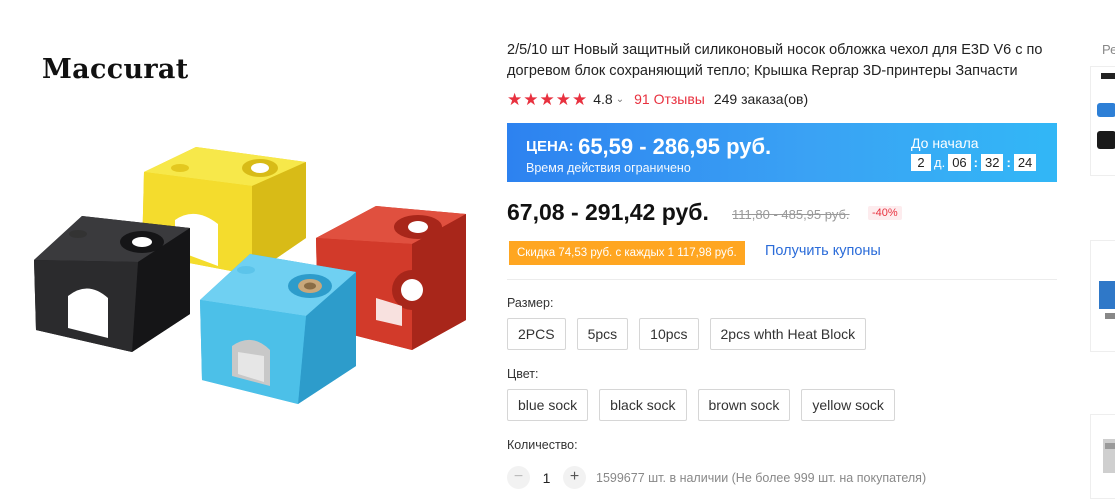  I want to click on rating-stars: ★ ★ ★ ★ ★, so click(547, 99).